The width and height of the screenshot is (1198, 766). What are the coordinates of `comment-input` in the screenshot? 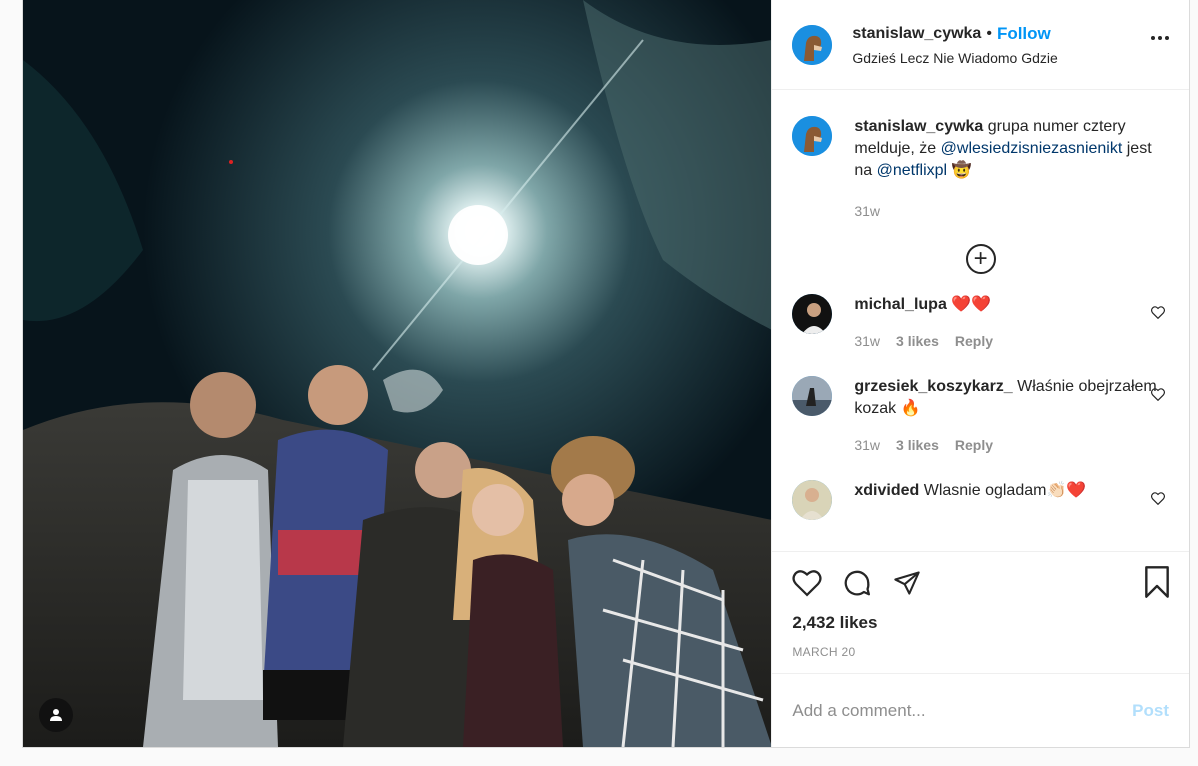 It's located at (942, 710).